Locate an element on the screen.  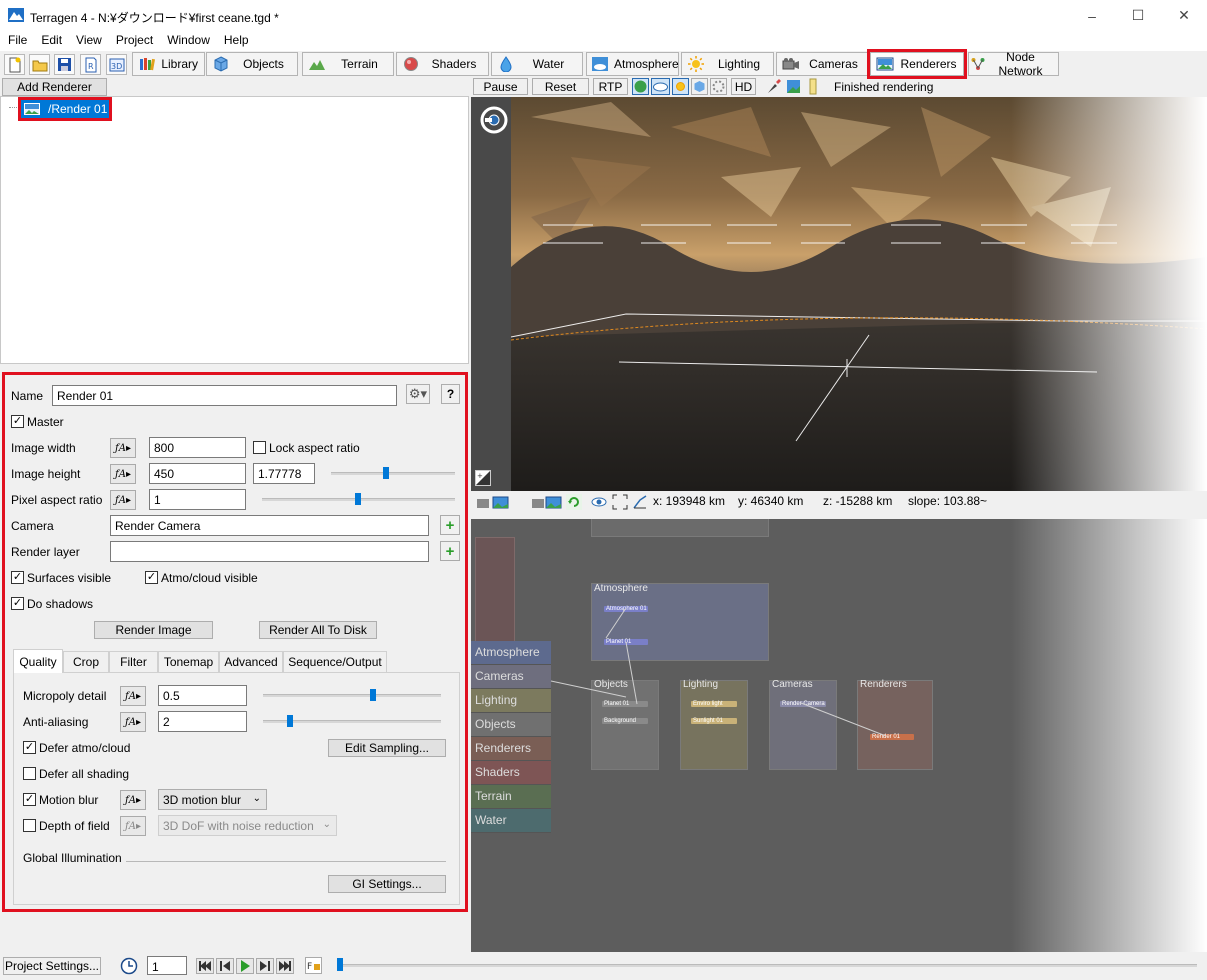
timeline-slider is located at coordinates (767, 965).